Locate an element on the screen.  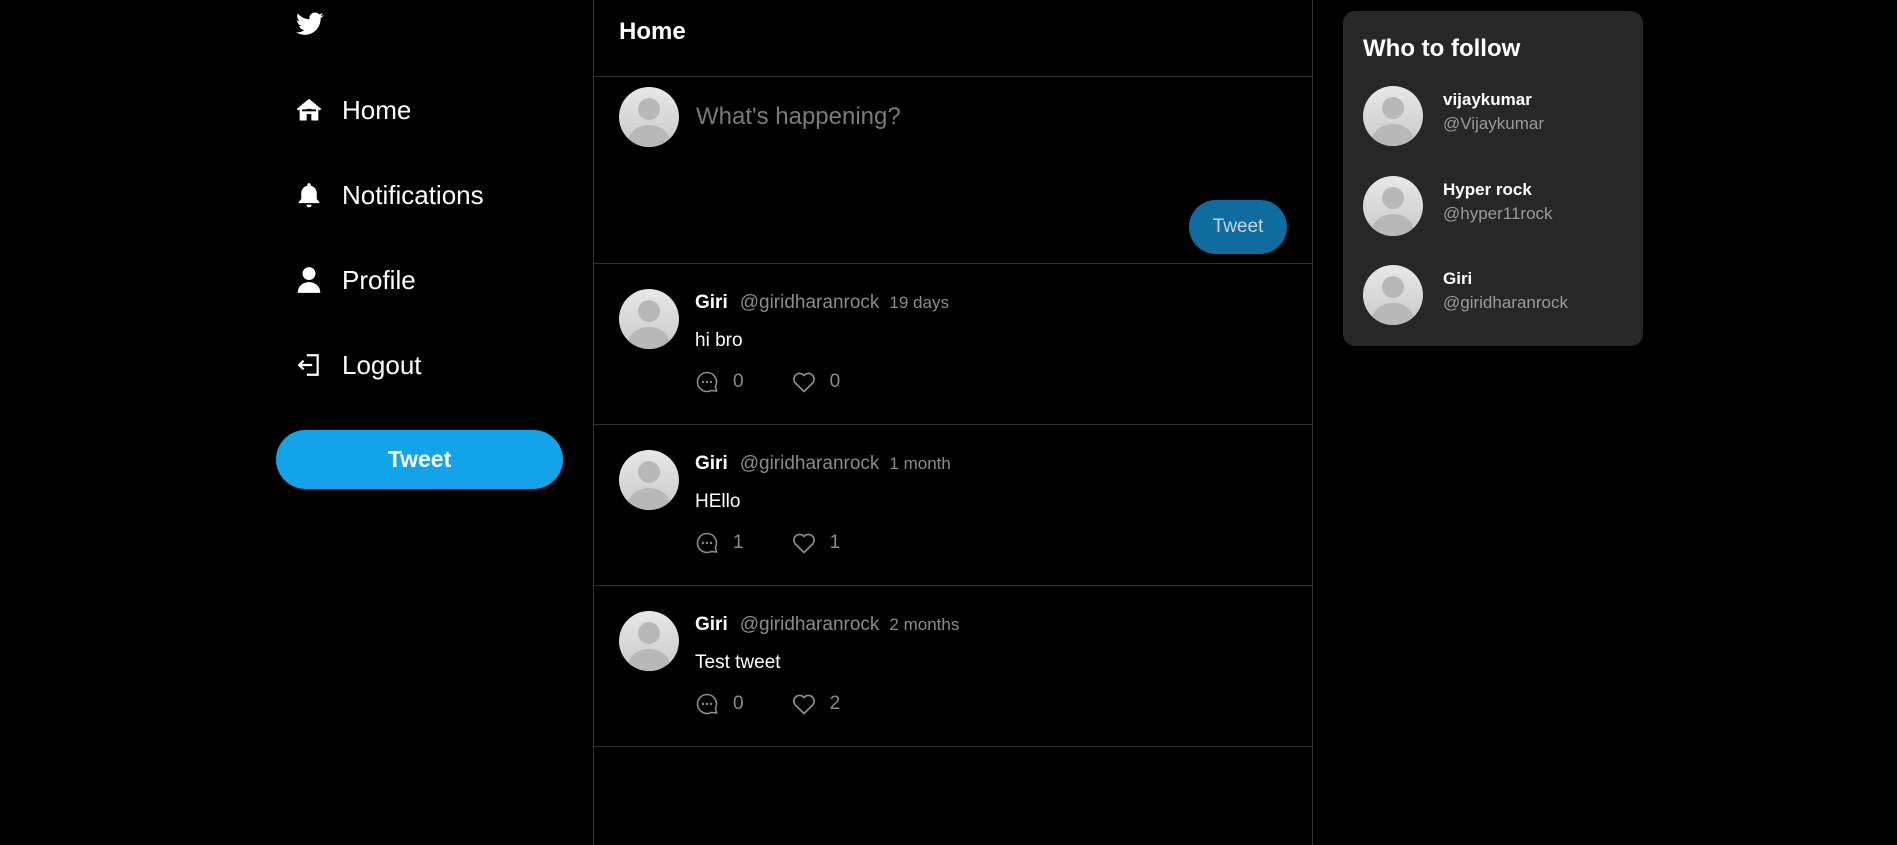
tweet-timestamp: 1 month is located at coordinates (920, 463).